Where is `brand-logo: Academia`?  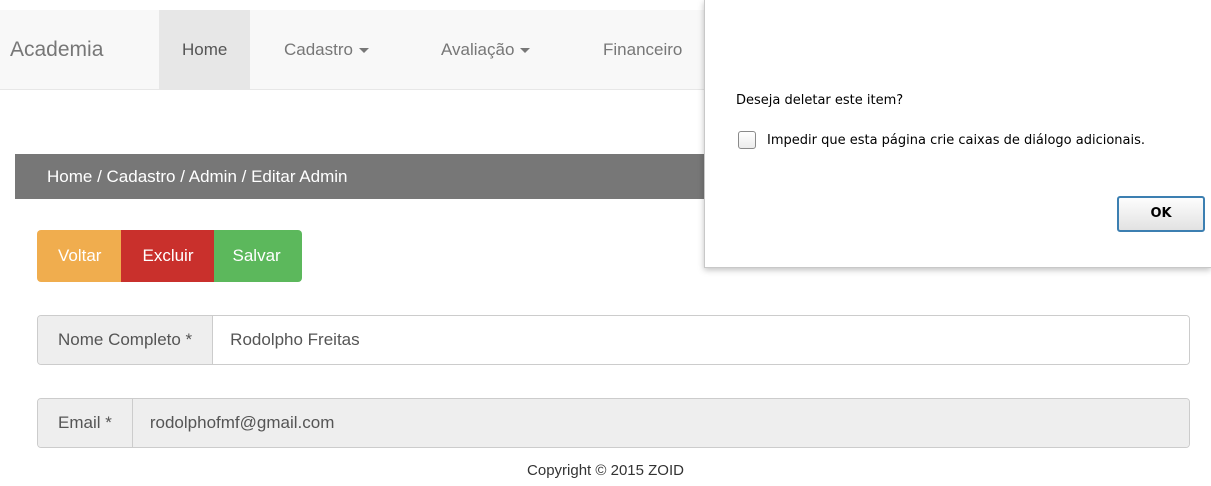 brand-logo: Academia is located at coordinates (56, 50).